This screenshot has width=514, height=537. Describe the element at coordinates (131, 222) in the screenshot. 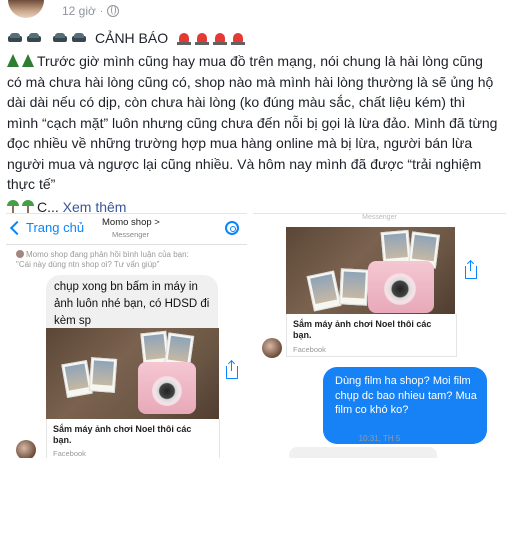

I see `shop-name: Momo shop >` at that location.